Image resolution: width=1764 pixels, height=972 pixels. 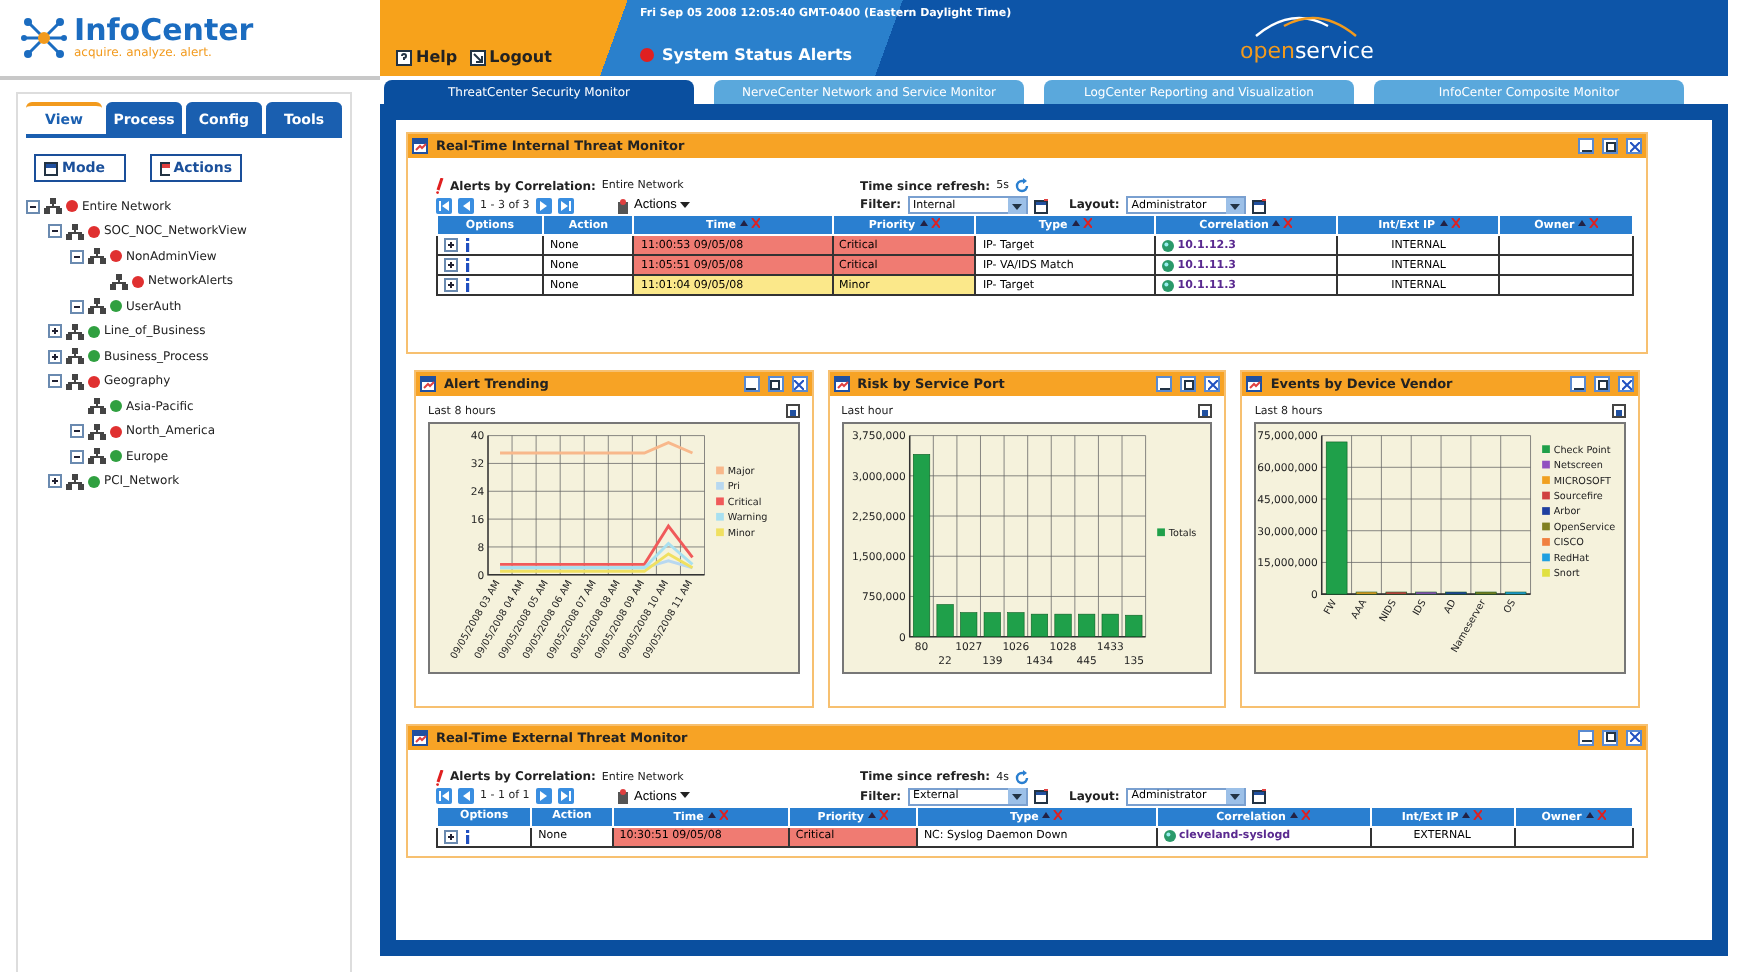 I want to click on app-title: InfoCenter, so click(x=164, y=31).